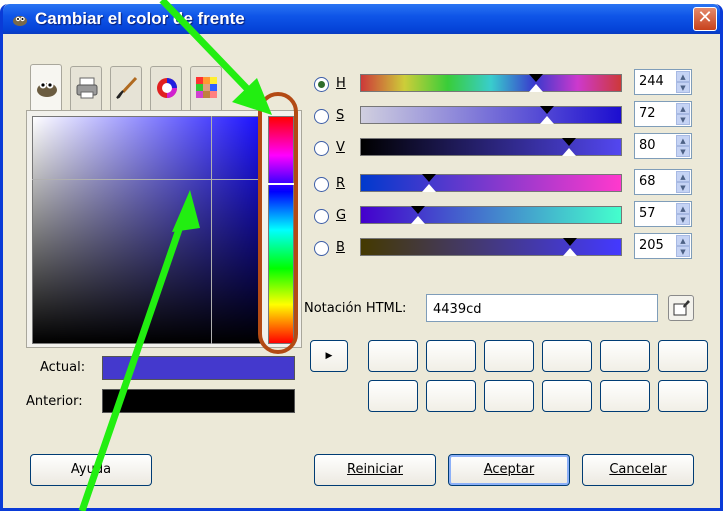 The image size is (723, 511). I want to click on gimp-wilber-icon, so click(47, 89).